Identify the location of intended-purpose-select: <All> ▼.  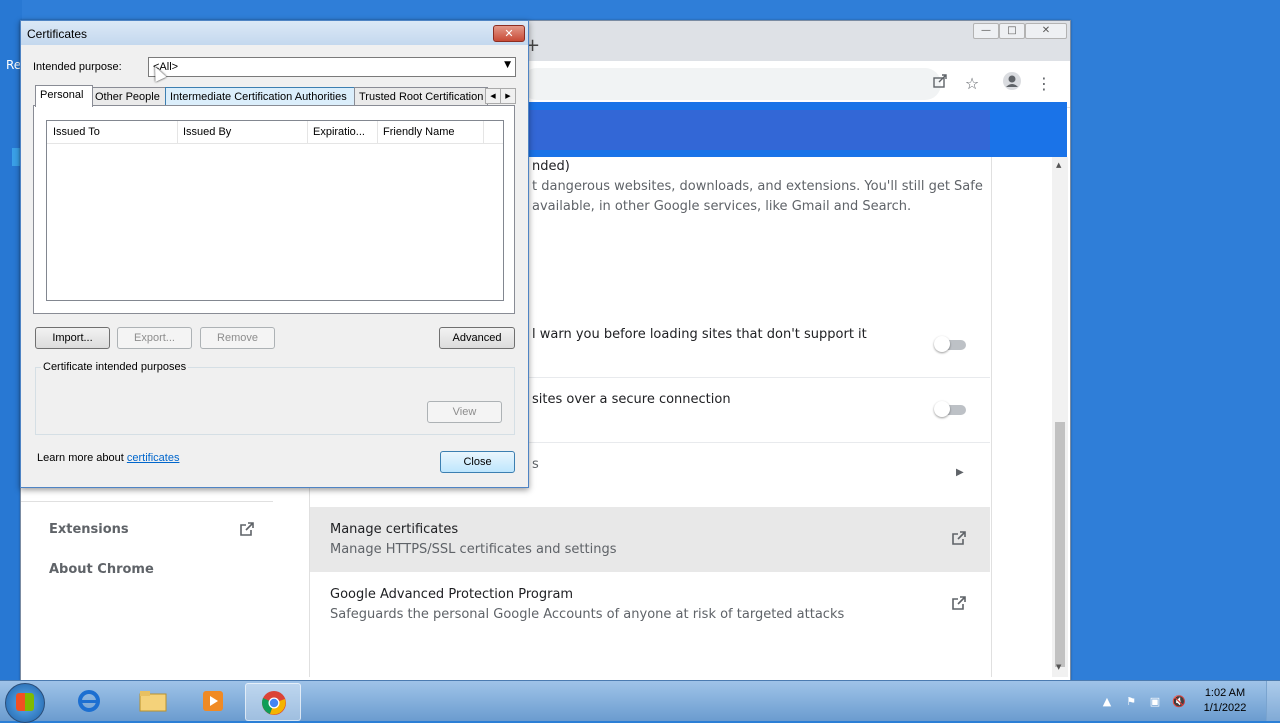
(332, 67).